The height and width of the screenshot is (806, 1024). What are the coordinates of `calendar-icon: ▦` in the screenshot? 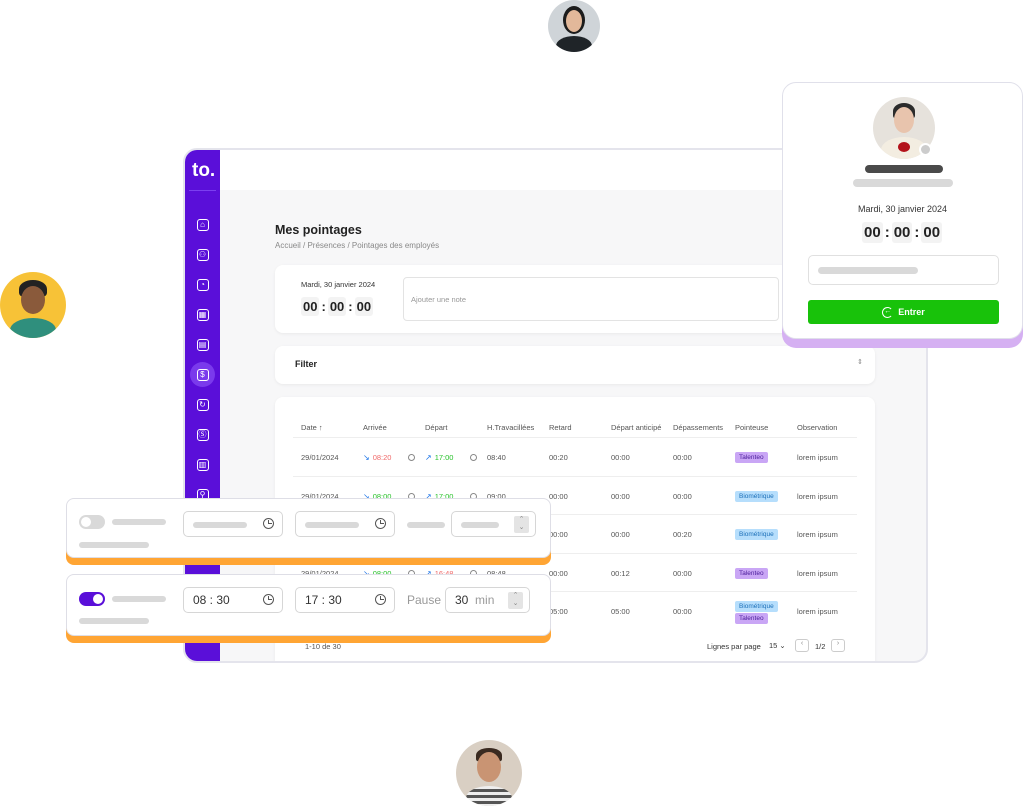 It's located at (202, 314).